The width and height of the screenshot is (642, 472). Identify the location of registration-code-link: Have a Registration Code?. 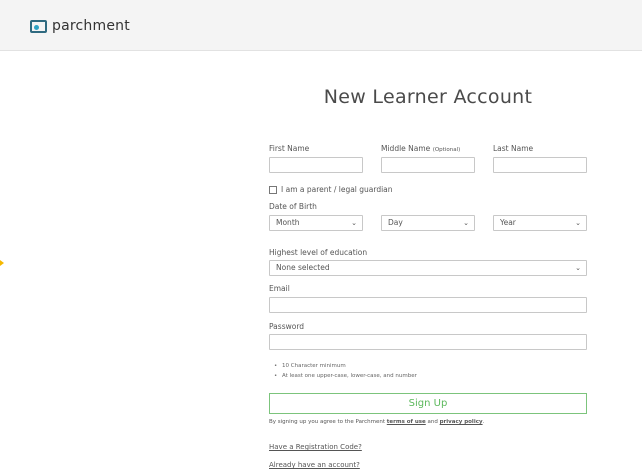
(315, 447).